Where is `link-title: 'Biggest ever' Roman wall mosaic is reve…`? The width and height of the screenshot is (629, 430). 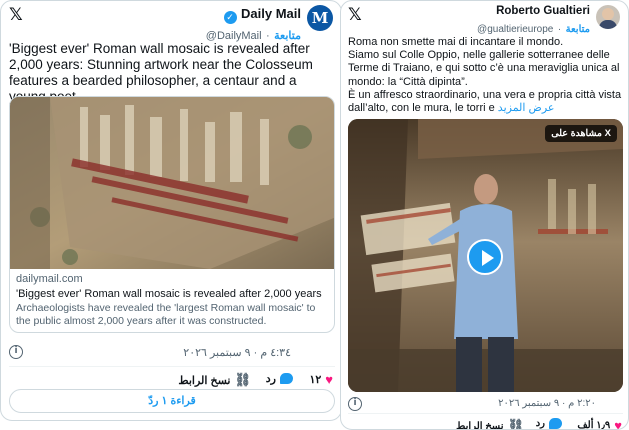
link-title: 'Biggest ever' Roman wall mosaic is reve… is located at coordinates (169, 294).